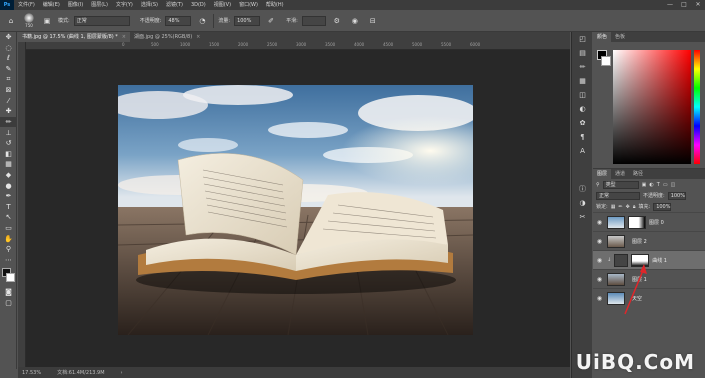 Image resolution: width=705 pixels, height=378 pixels. I want to click on layer-filter-select: 类型, so click(620, 184).